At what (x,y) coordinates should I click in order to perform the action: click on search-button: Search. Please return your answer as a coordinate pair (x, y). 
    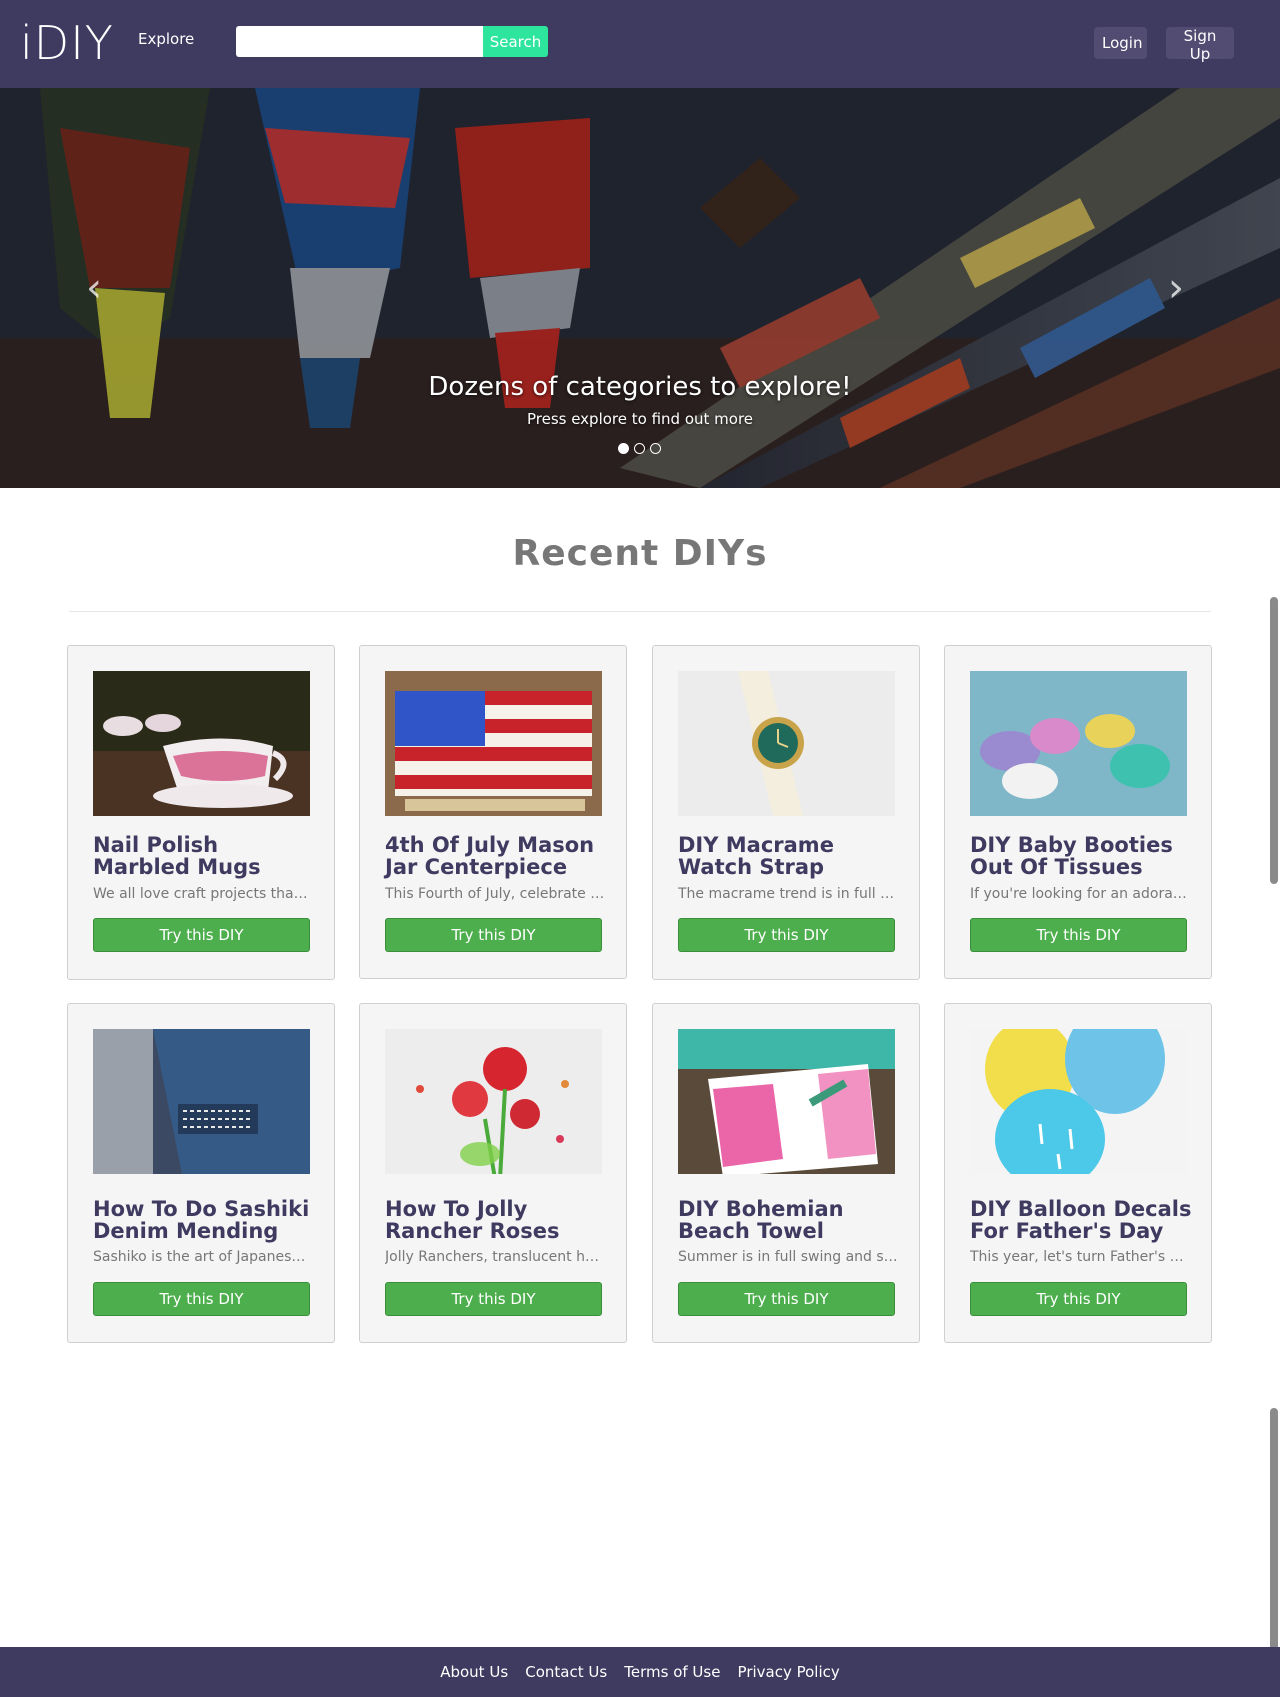
    Looking at the image, I should click on (515, 41).